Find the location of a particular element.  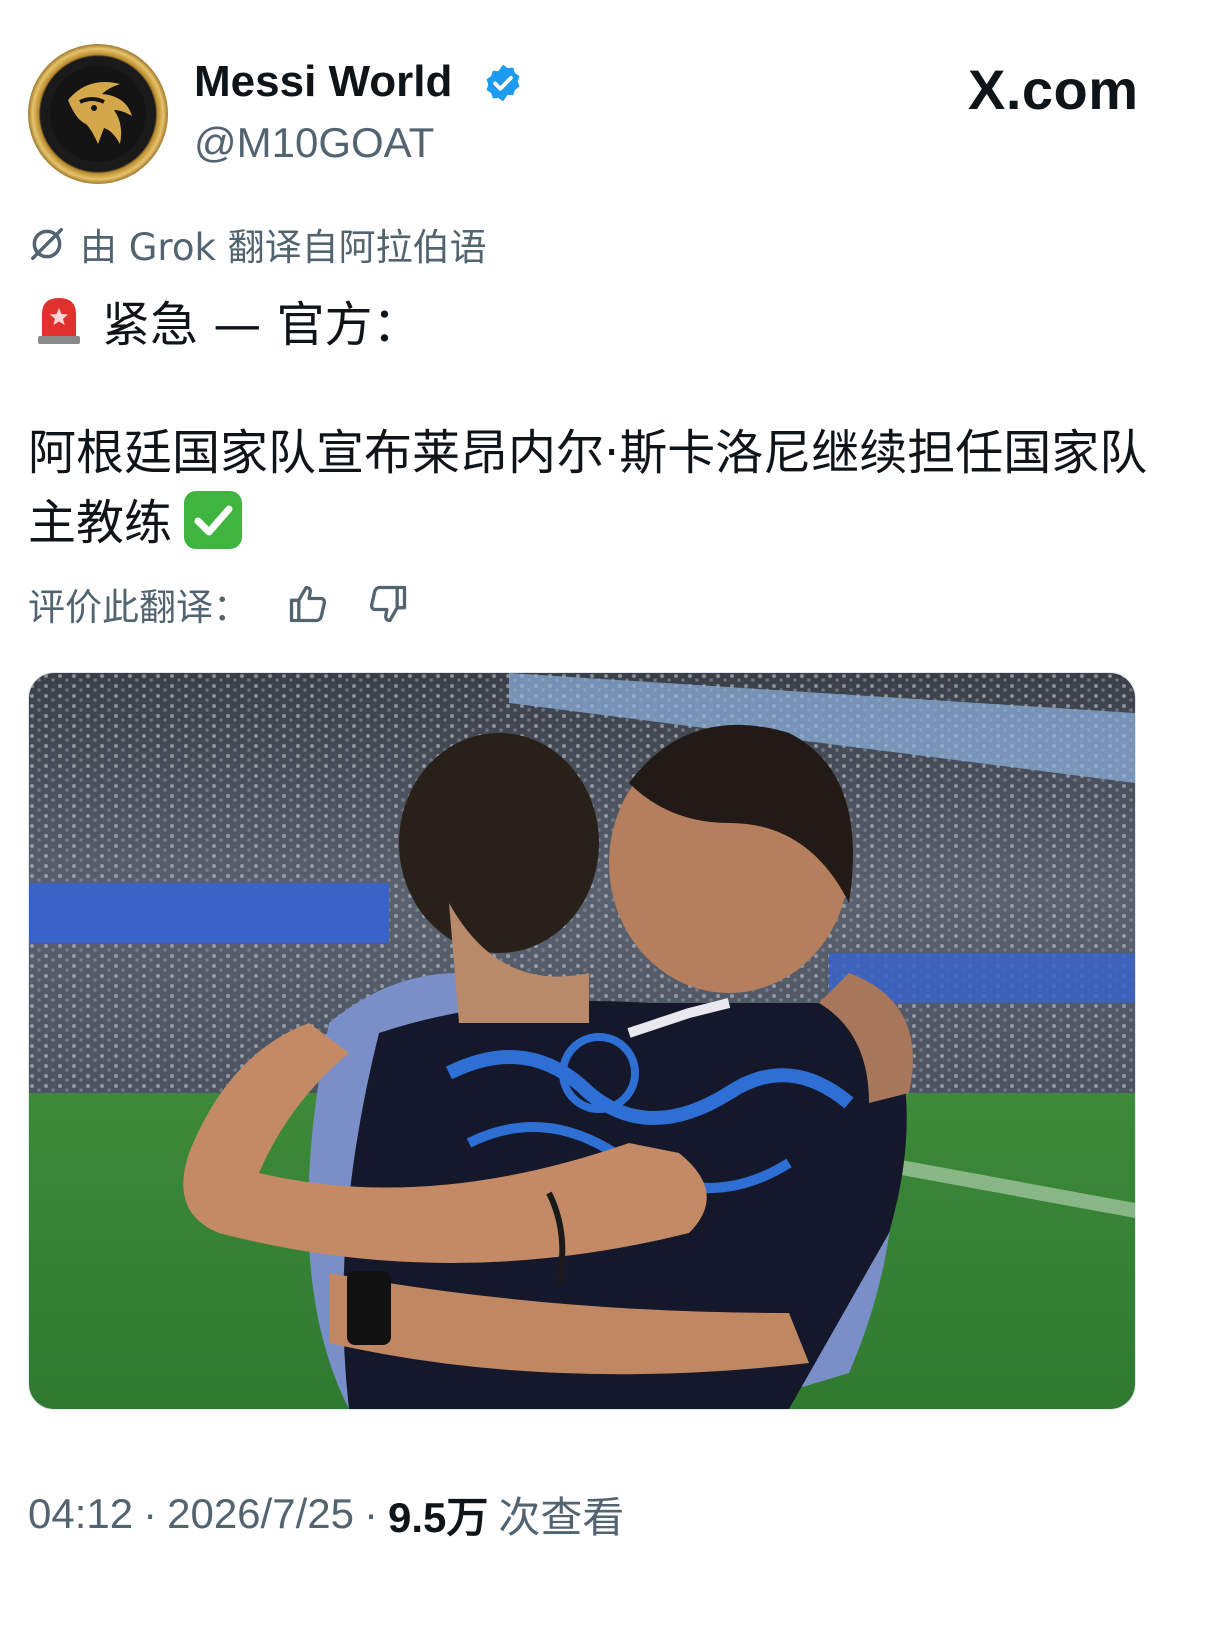

post-headline: 紧急 — 官方： is located at coordinates (227, 320).